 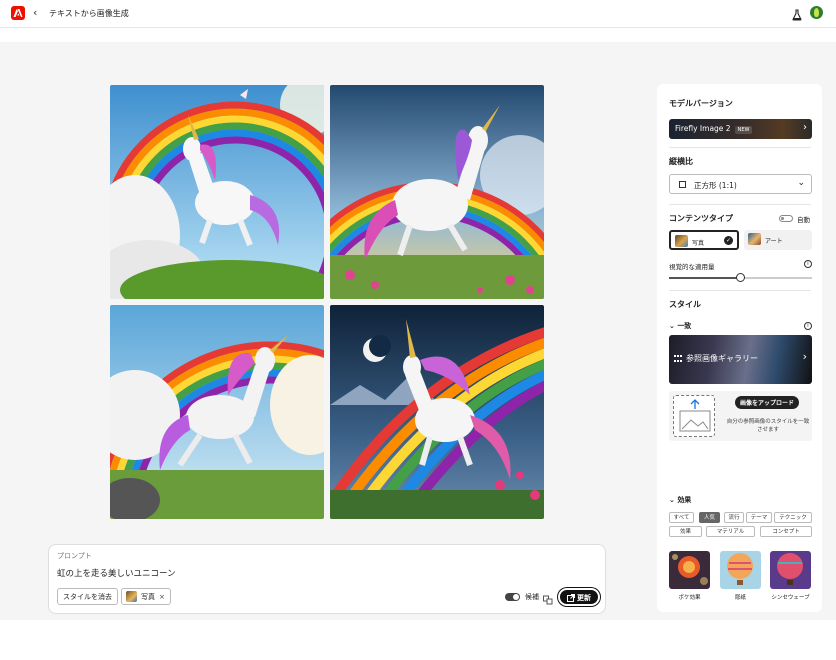 What do you see at coordinates (722, 358) in the screenshot?
I see `reference-gallery-label: 参照画像ギャラリー` at bounding box center [722, 358].